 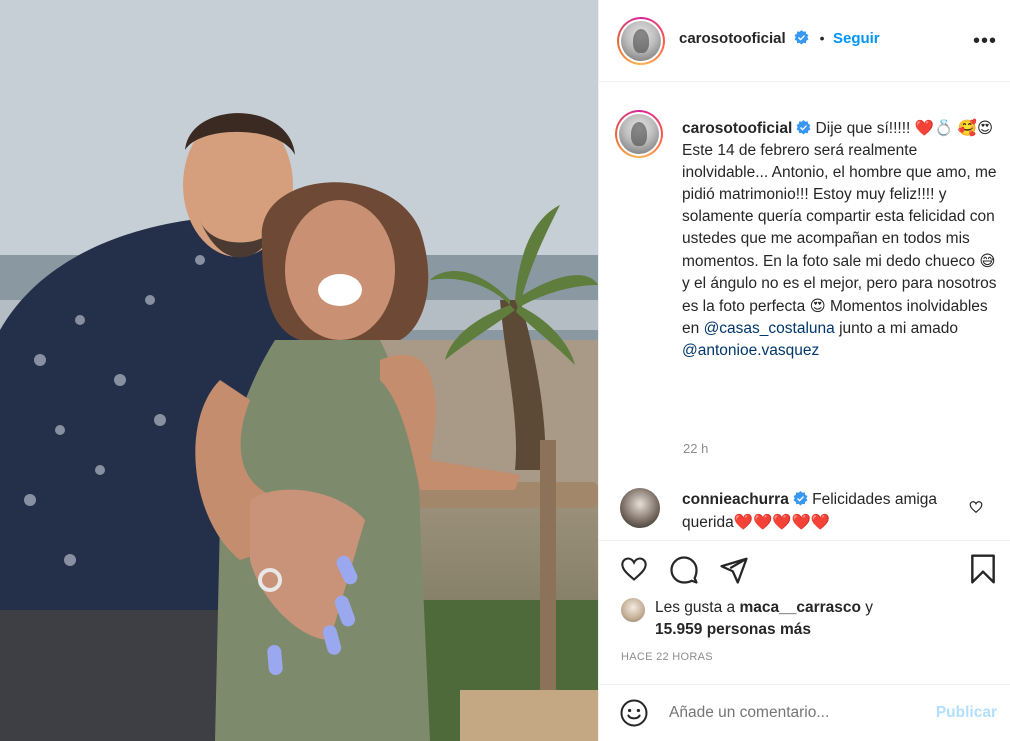 What do you see at coordinates (633, 610) in the screenshot?
I see `liker-avatar` at bounding box center [633, 610].